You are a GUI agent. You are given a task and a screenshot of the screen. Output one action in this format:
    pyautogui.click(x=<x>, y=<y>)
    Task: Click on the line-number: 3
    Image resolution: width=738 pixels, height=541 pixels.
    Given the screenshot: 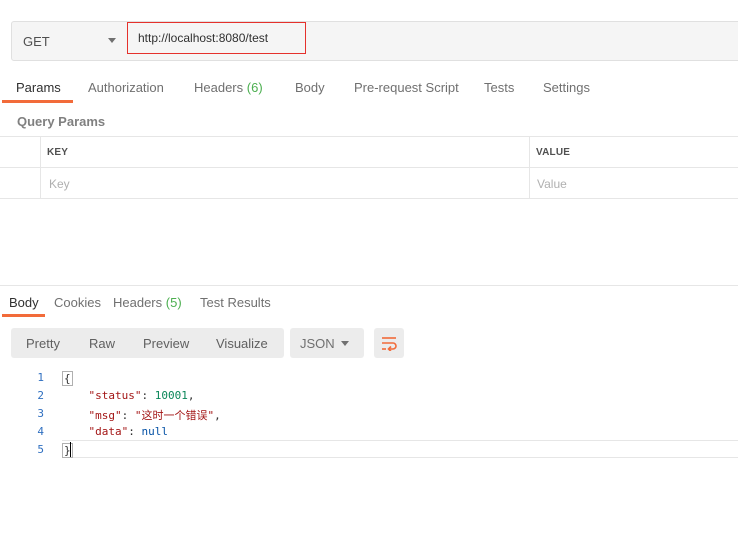 What is the action you would take?
    pyautogui.click(x=40, y=413)
    